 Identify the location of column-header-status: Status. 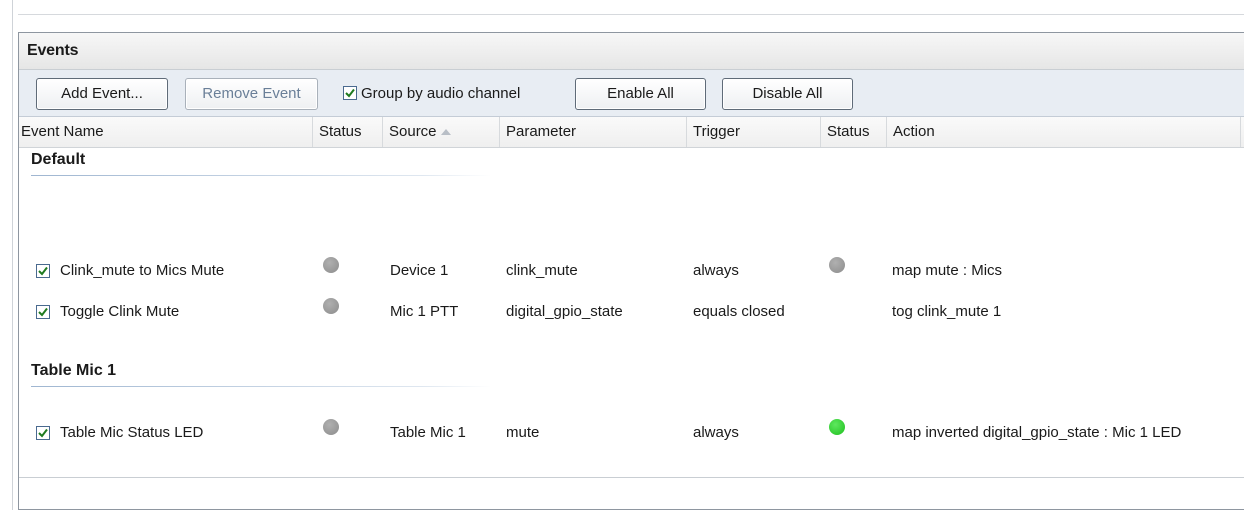
(347, 132).